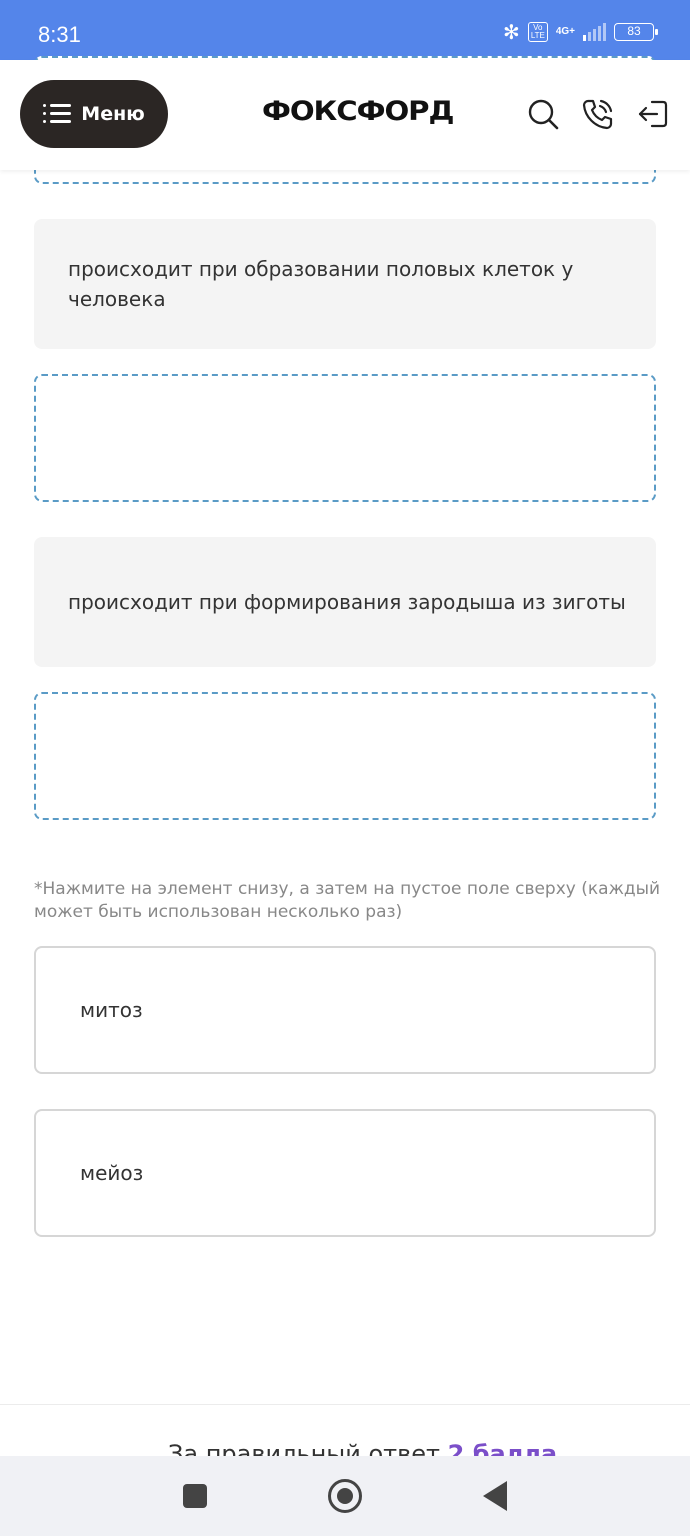 The height and width of the screenshot is (1536, 690). What do you see at coordinates (59, 34) in the screenshot?
I see `status-time: 8:31` at bounding box center [59, 34].